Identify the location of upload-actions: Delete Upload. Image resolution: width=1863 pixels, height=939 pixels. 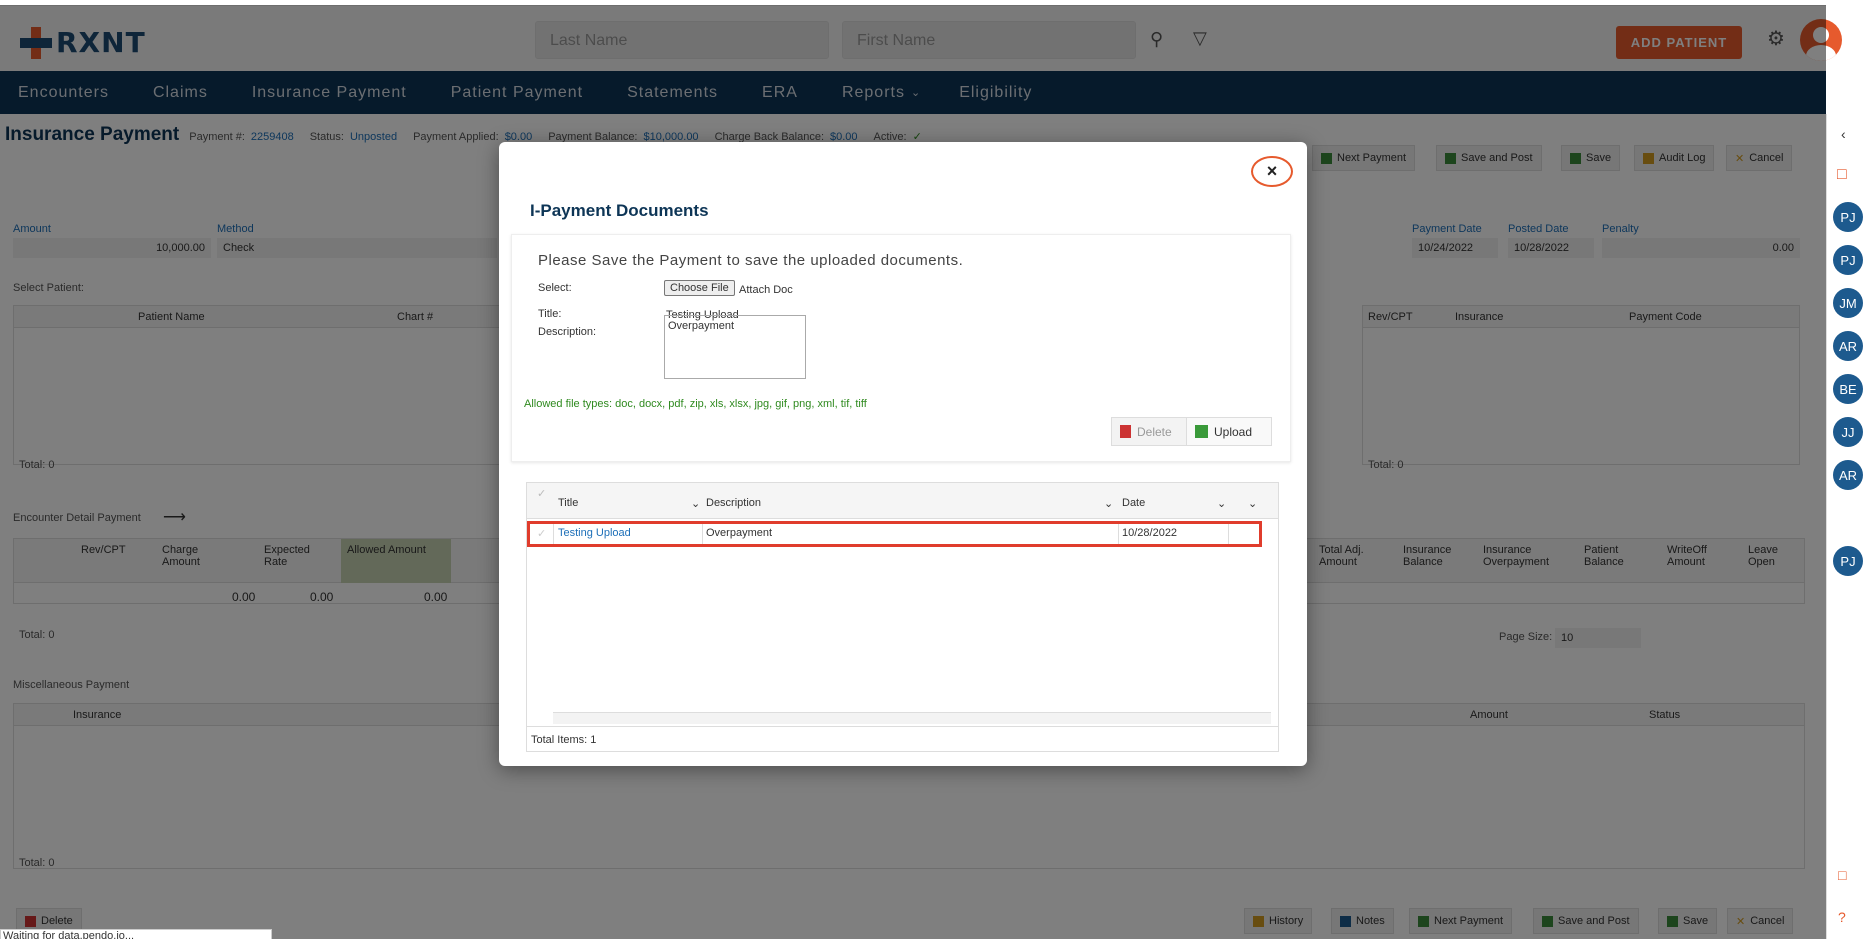
(1191, 431).